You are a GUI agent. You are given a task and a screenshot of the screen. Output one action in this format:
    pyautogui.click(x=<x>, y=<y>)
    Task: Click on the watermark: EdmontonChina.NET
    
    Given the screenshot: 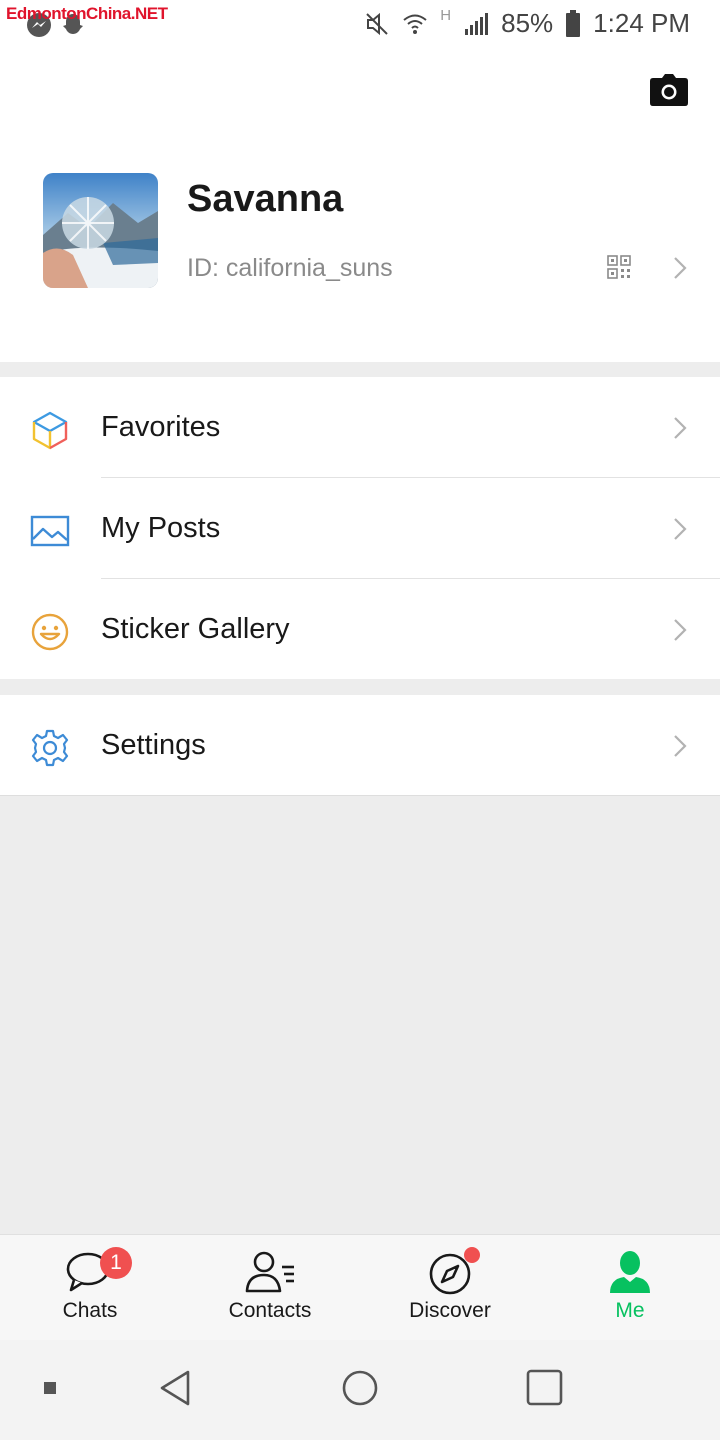 What is the action you would take?
    pyautogui.click(x=87, y=13)
    